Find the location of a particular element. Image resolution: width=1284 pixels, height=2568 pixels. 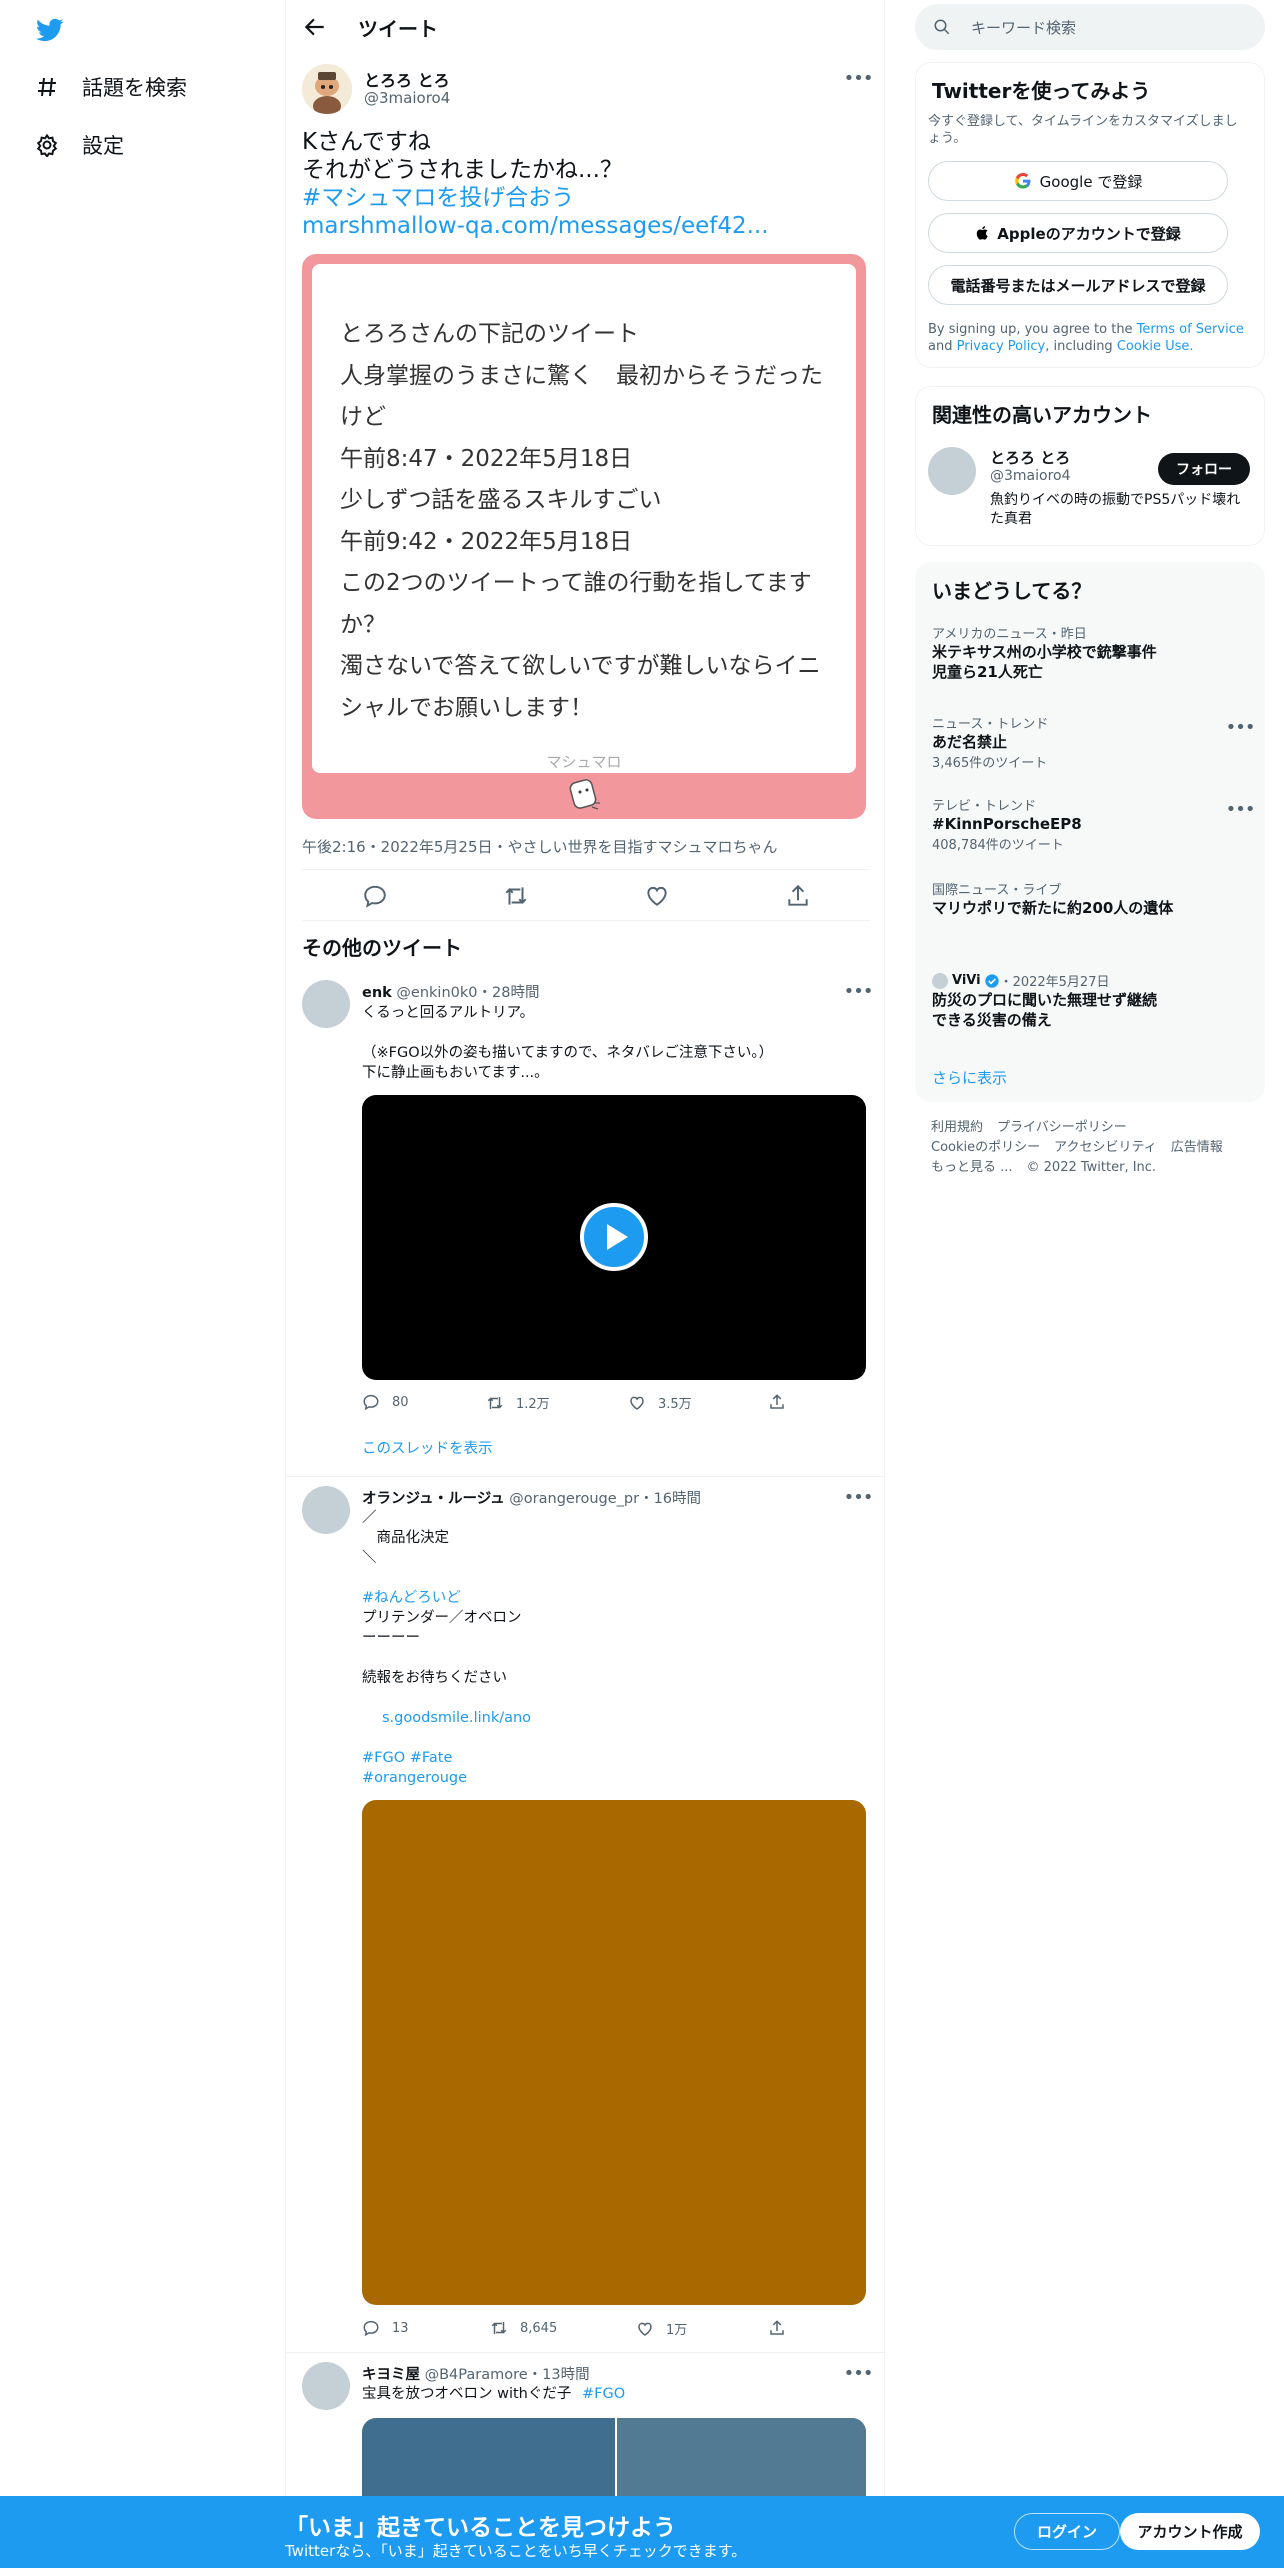

feed-author-handle: @B4Paramore is located at coordinates (476, 2375).